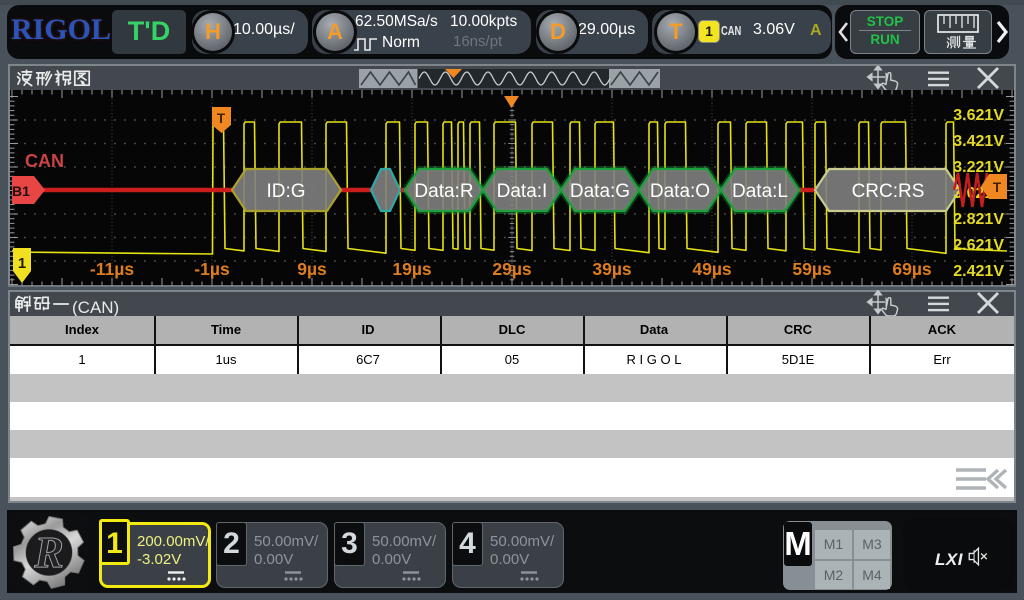  I want to click on svg-text: 2.421V, so click(978, 271).